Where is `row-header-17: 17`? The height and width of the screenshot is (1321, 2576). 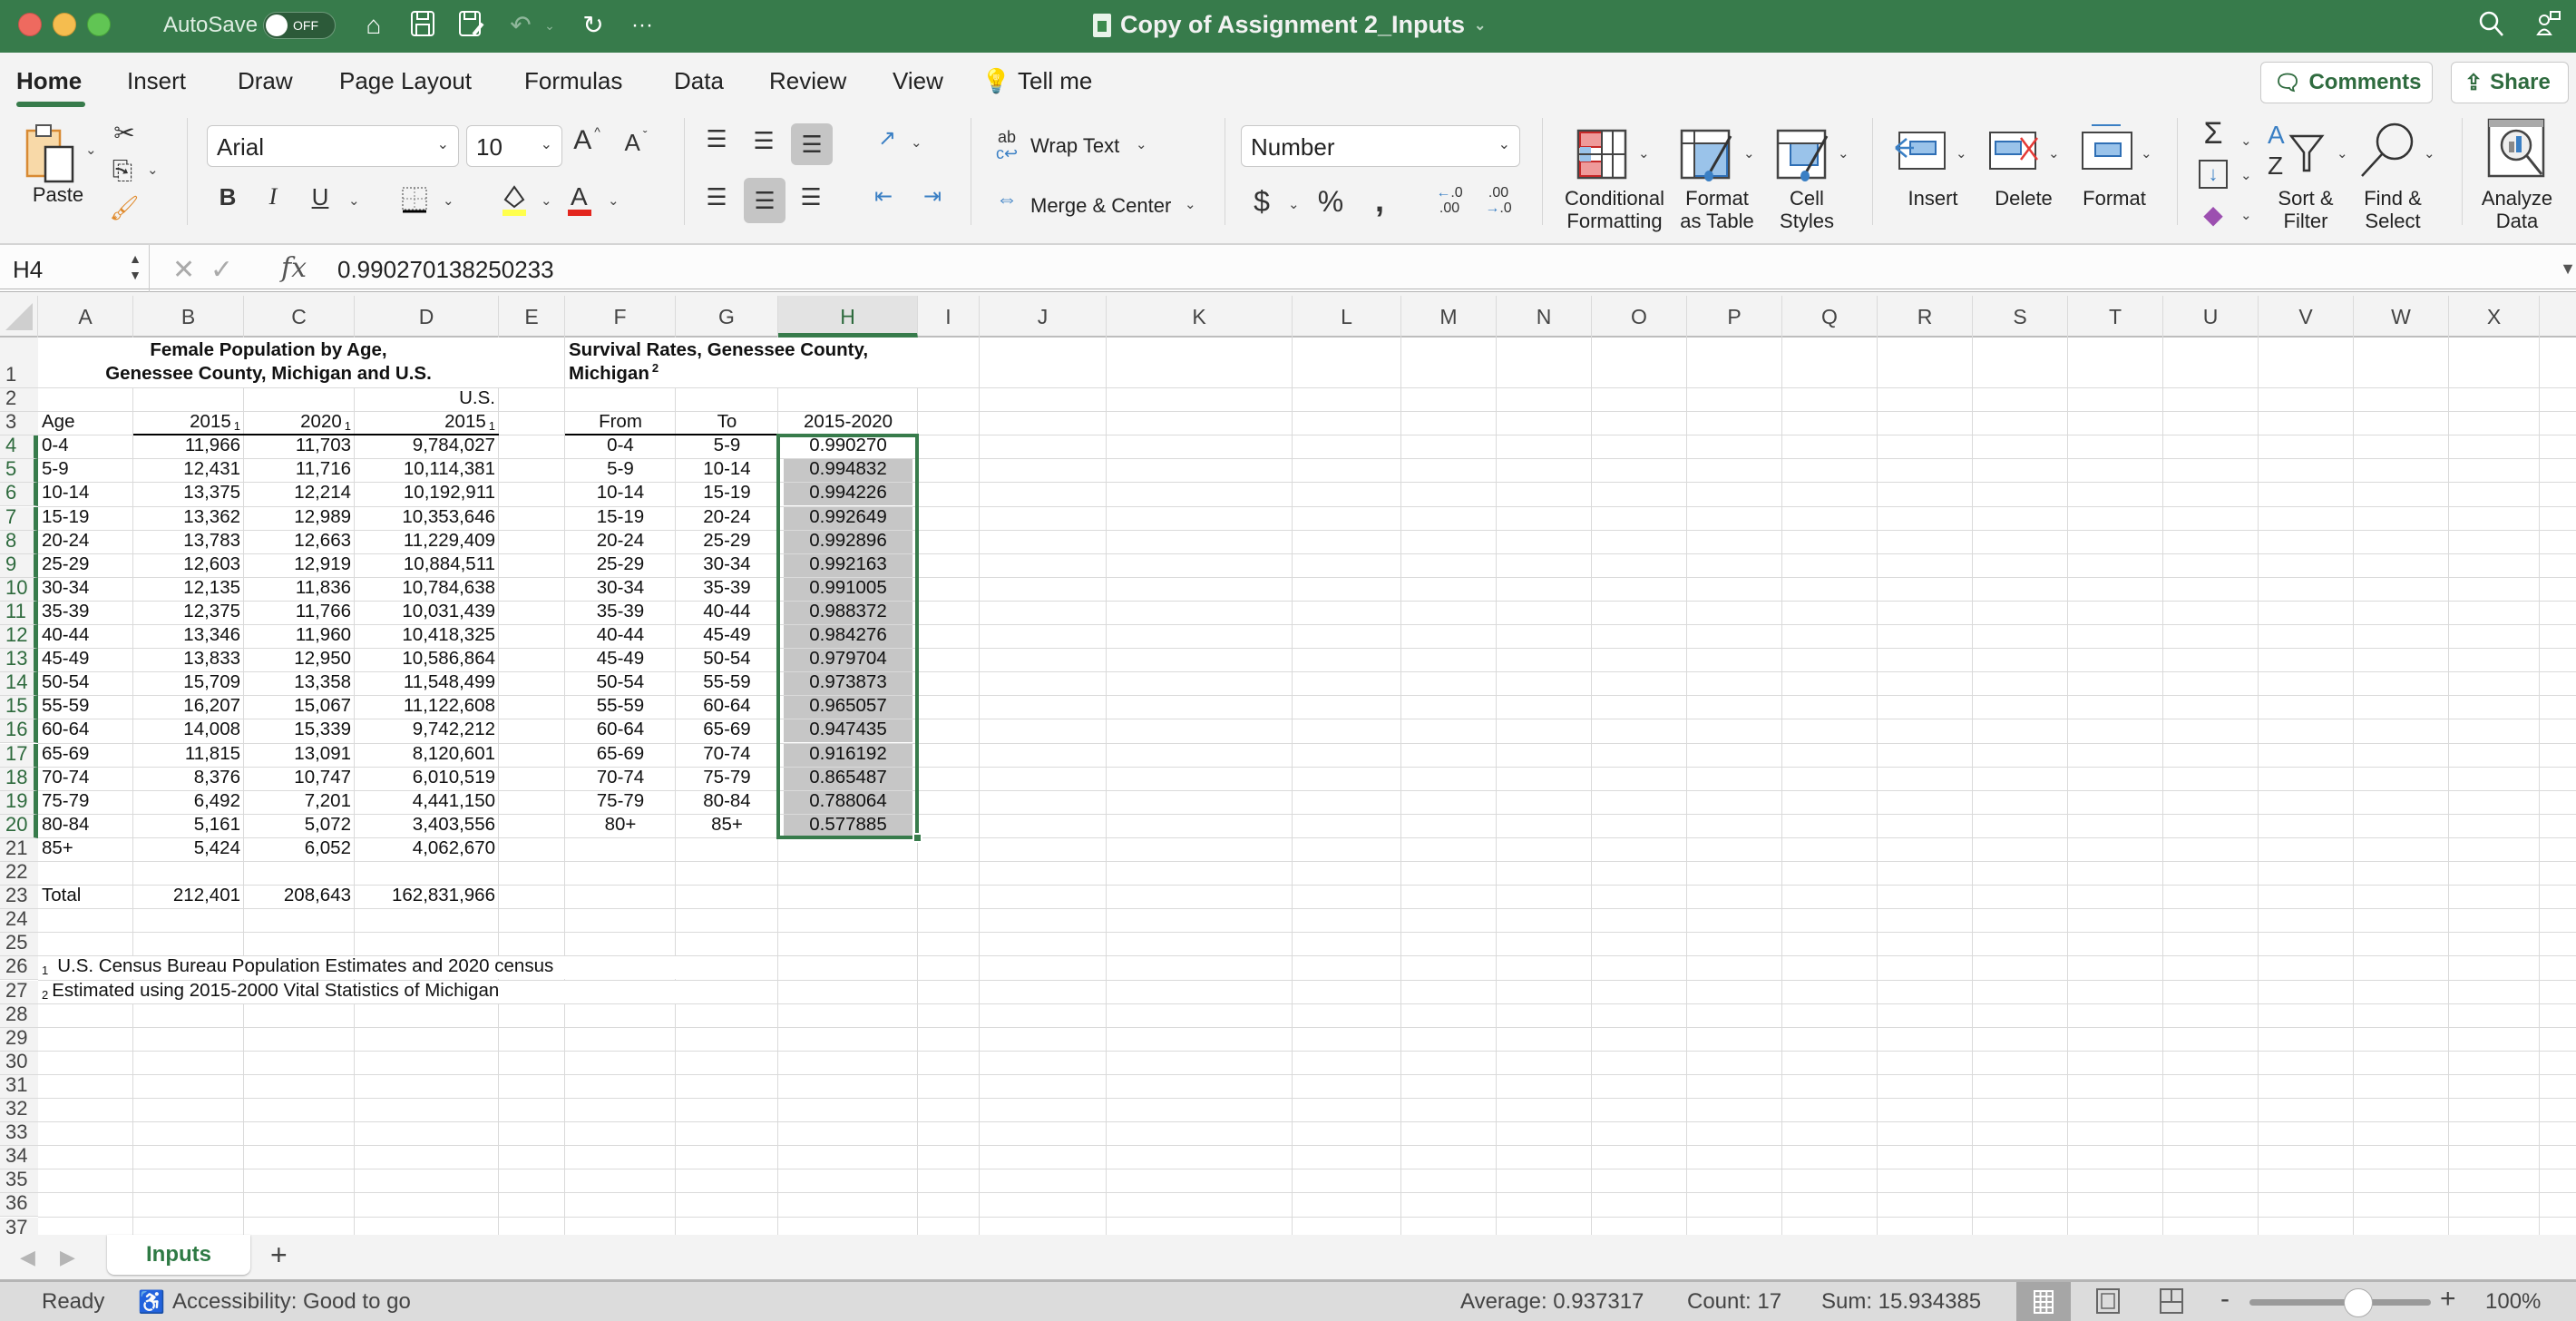 row-header-17: 17 is located at coordinates (19, 755).